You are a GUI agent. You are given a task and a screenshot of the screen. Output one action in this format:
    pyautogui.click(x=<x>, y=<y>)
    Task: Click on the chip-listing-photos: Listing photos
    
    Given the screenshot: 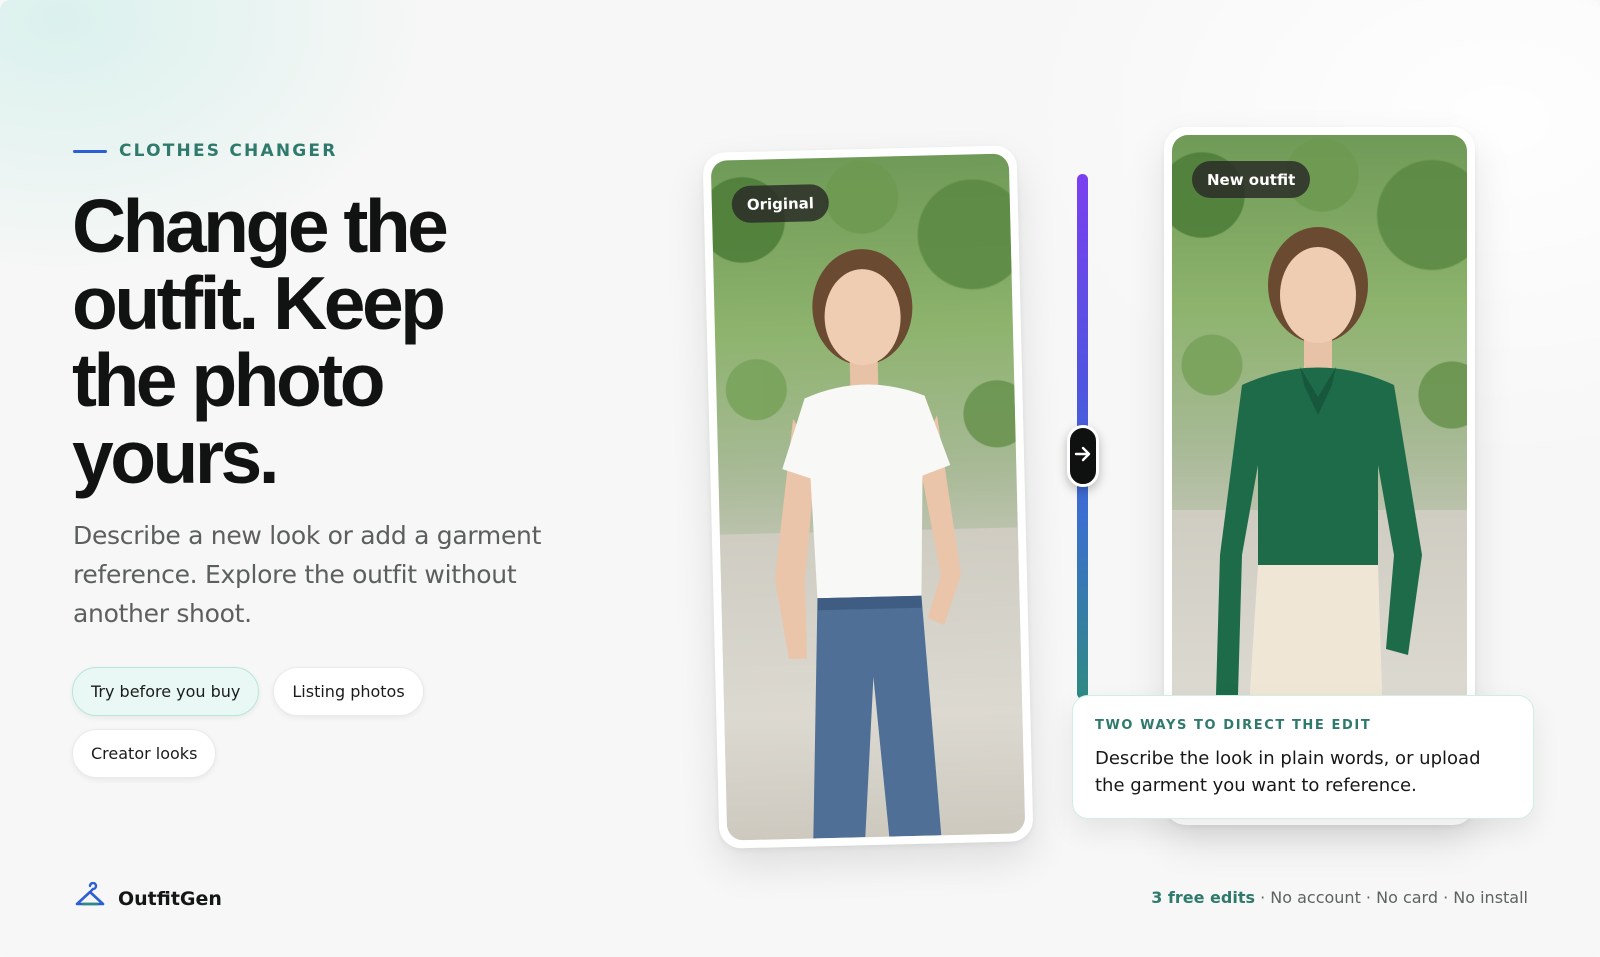 What is the action you would take?
    pyautogui.click(x=348, y=691)
    